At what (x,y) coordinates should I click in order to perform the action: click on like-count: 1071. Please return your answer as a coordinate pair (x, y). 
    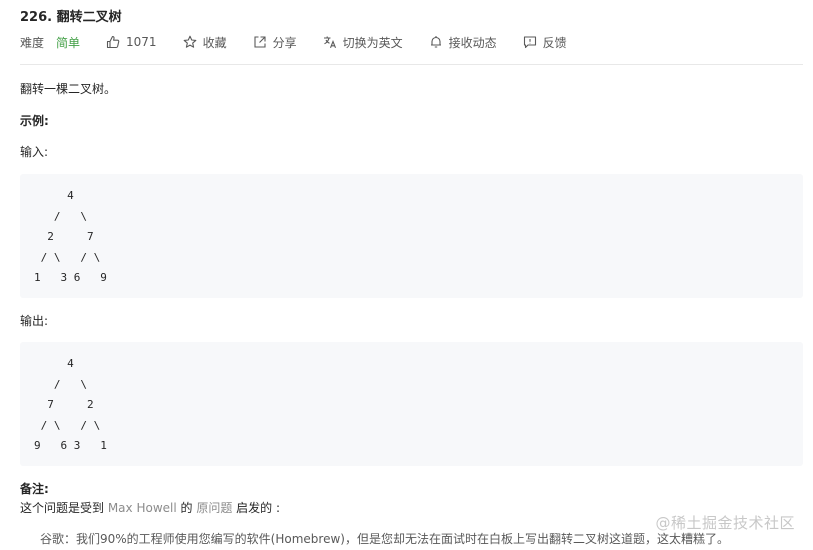
    Looking at the image, I should click on (141, 42).